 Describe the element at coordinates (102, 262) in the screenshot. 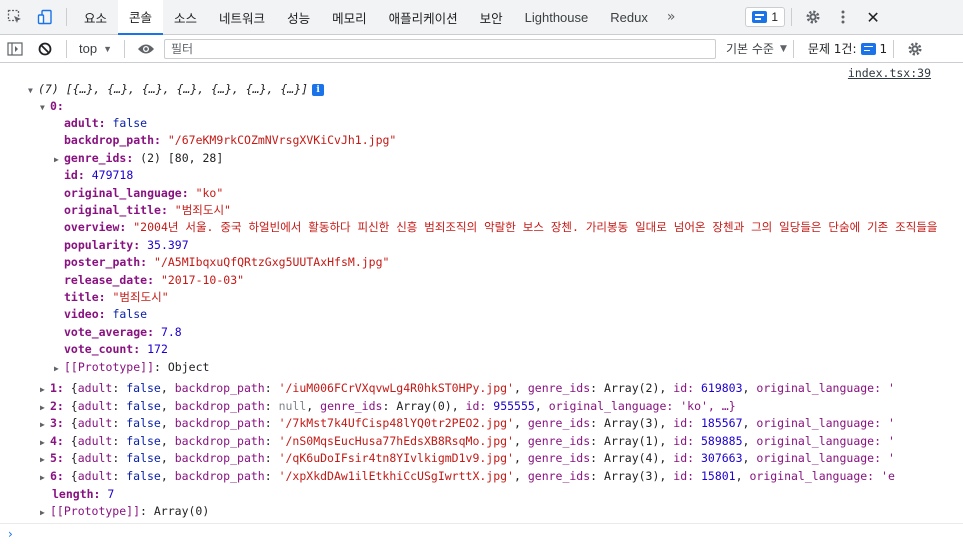

I see `property-key: poster_path` at that location.